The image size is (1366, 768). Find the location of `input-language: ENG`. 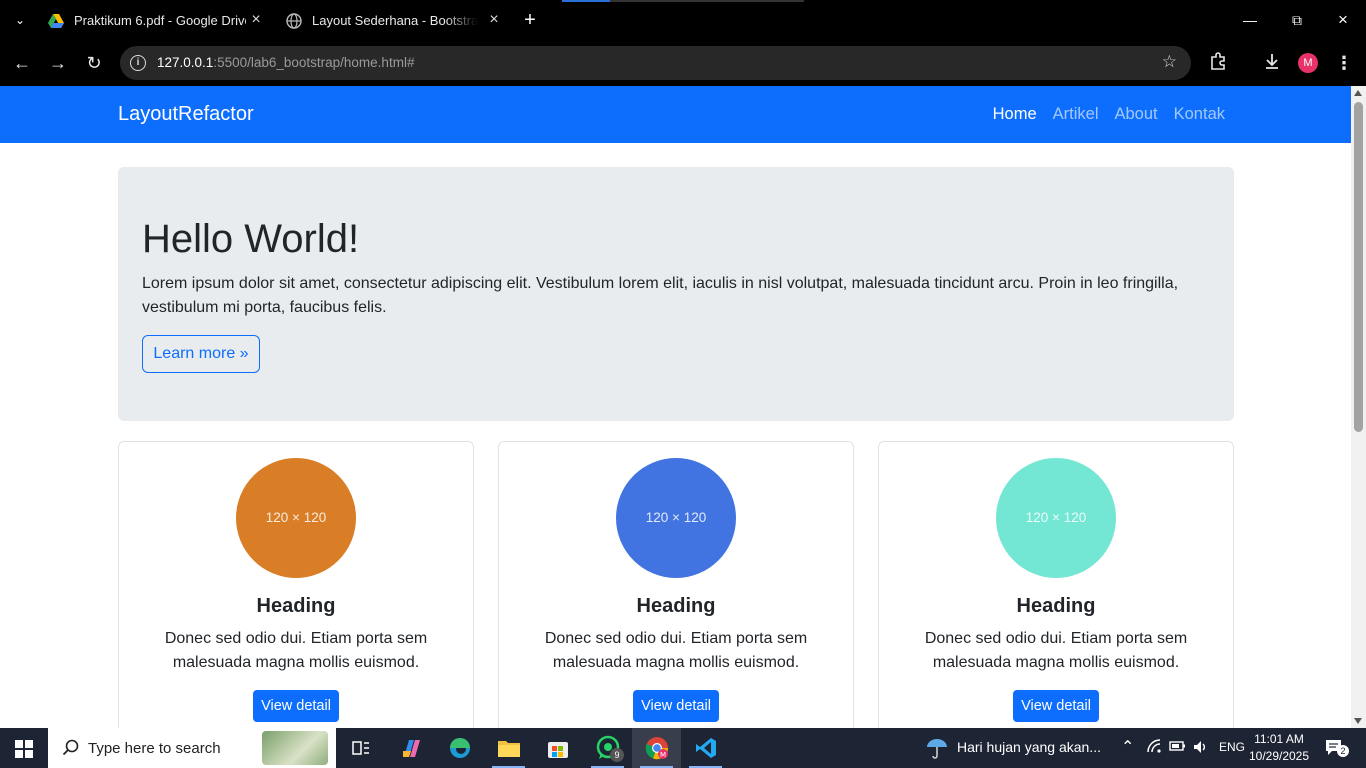

input-language: ENG is located at coordinates (1232, 747).